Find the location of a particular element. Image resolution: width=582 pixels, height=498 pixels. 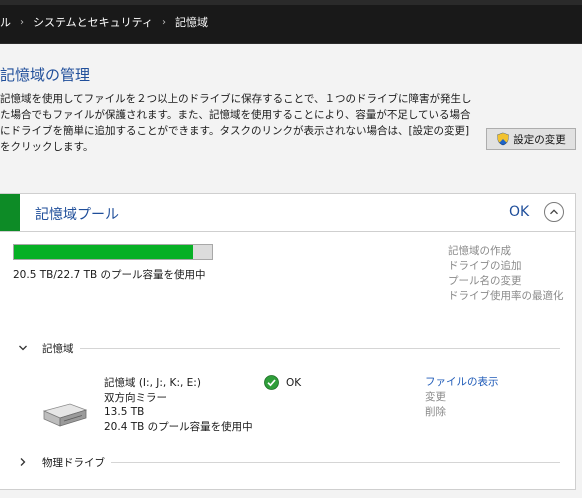

breadcrumb-item-system-security: システムとセキュリティ is located at coordinates (93, 22).